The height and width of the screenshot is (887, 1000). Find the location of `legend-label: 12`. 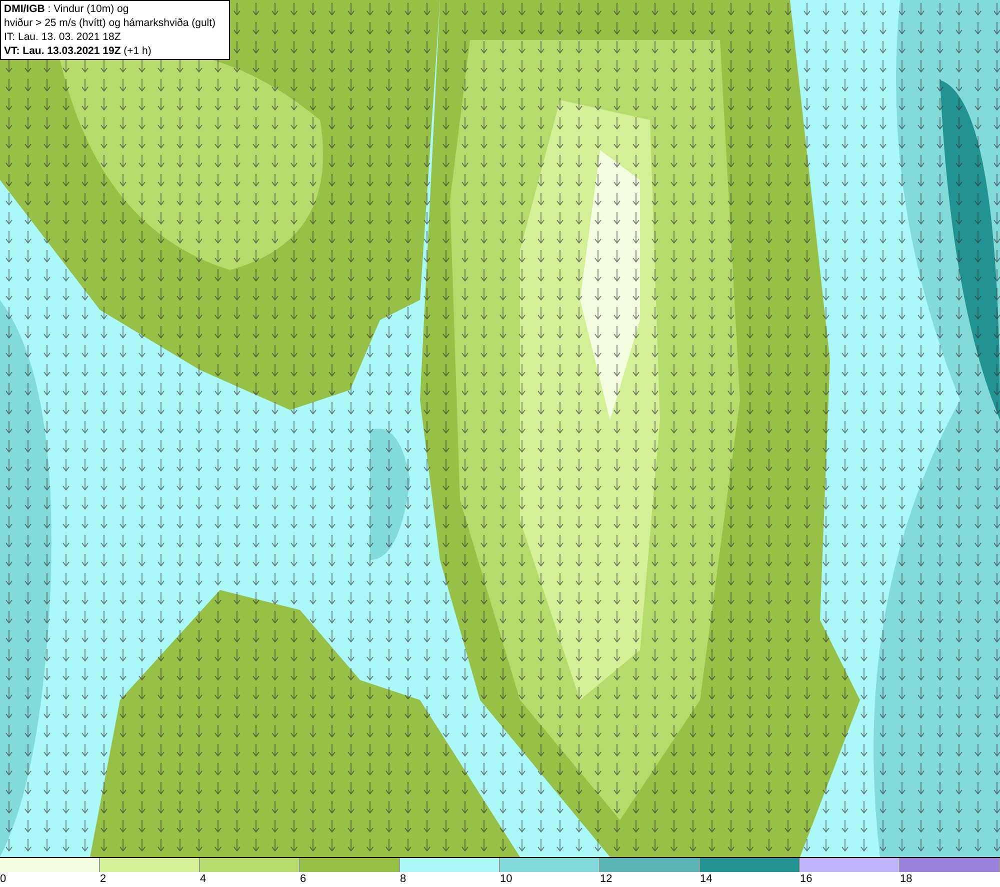

legend-label: 12 is located at coordinates (607, 879).